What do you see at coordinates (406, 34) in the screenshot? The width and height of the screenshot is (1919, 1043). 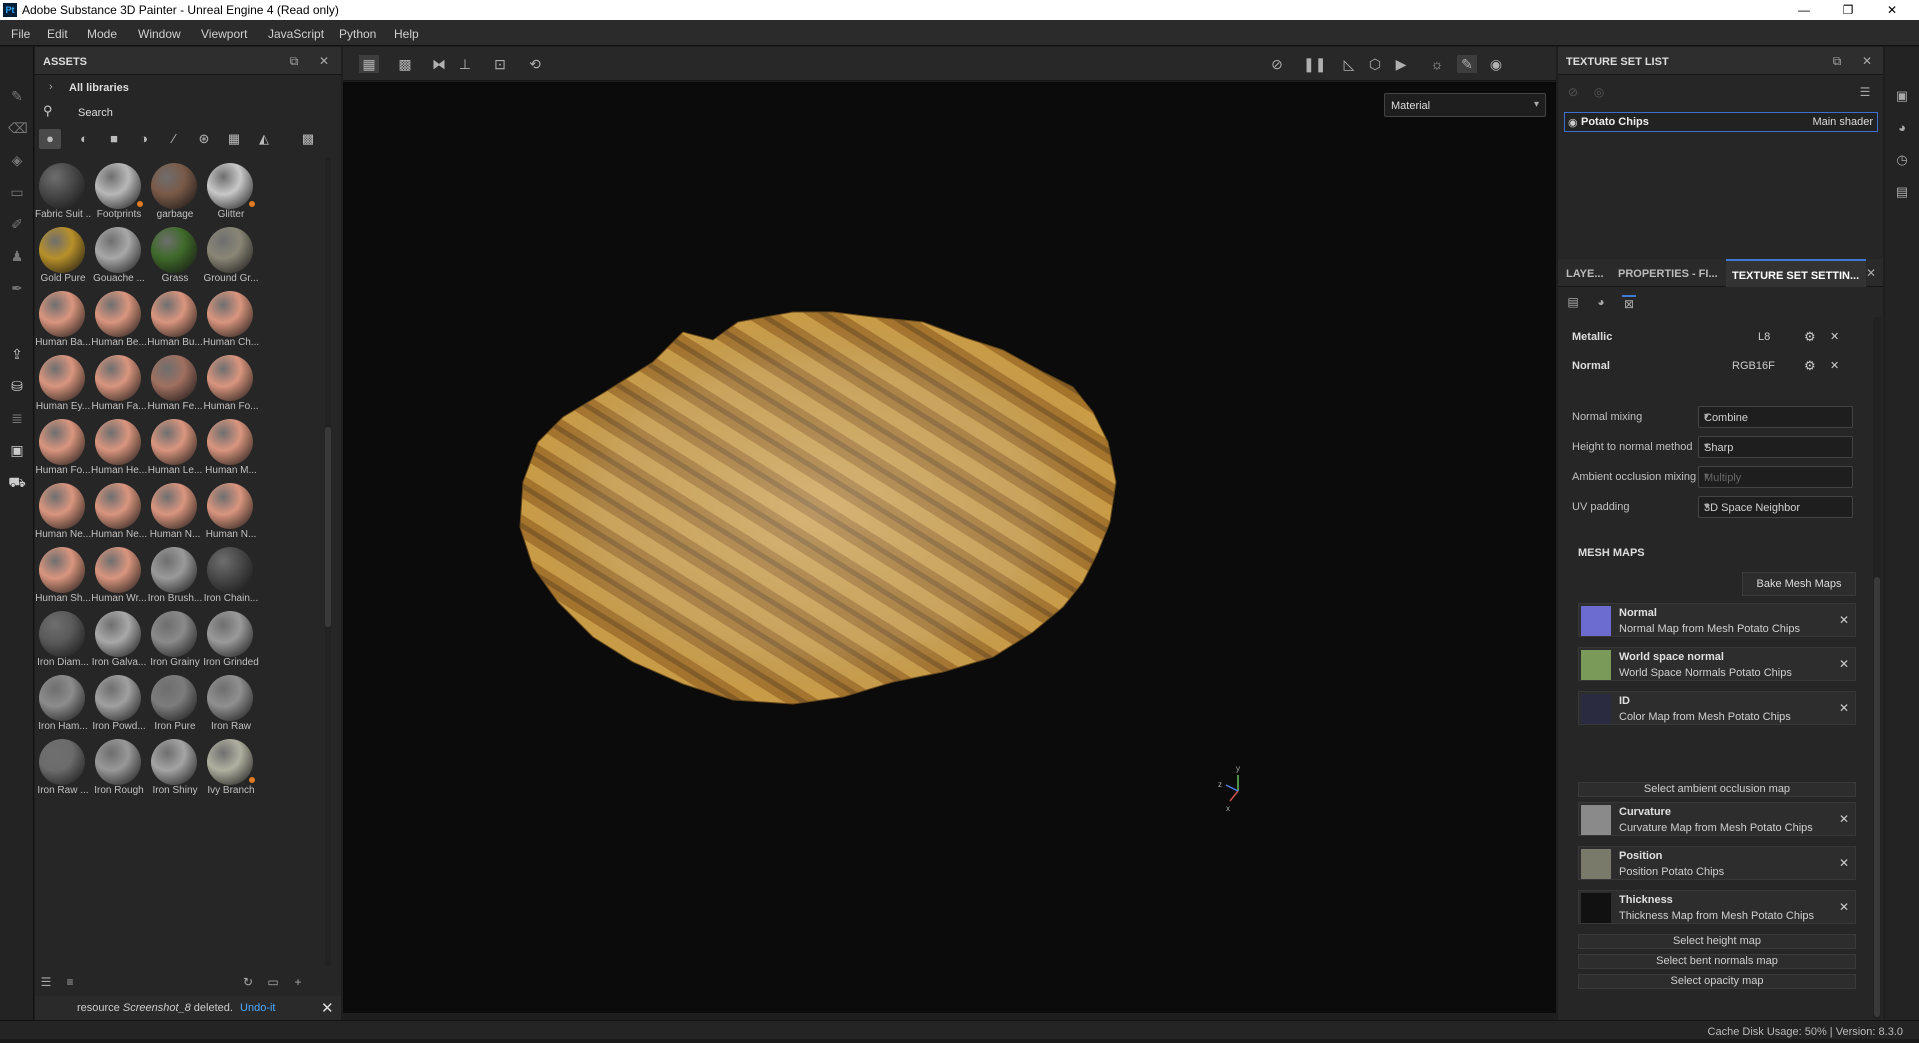 I see `menu-help: Help` at bounding box center [406, 34].